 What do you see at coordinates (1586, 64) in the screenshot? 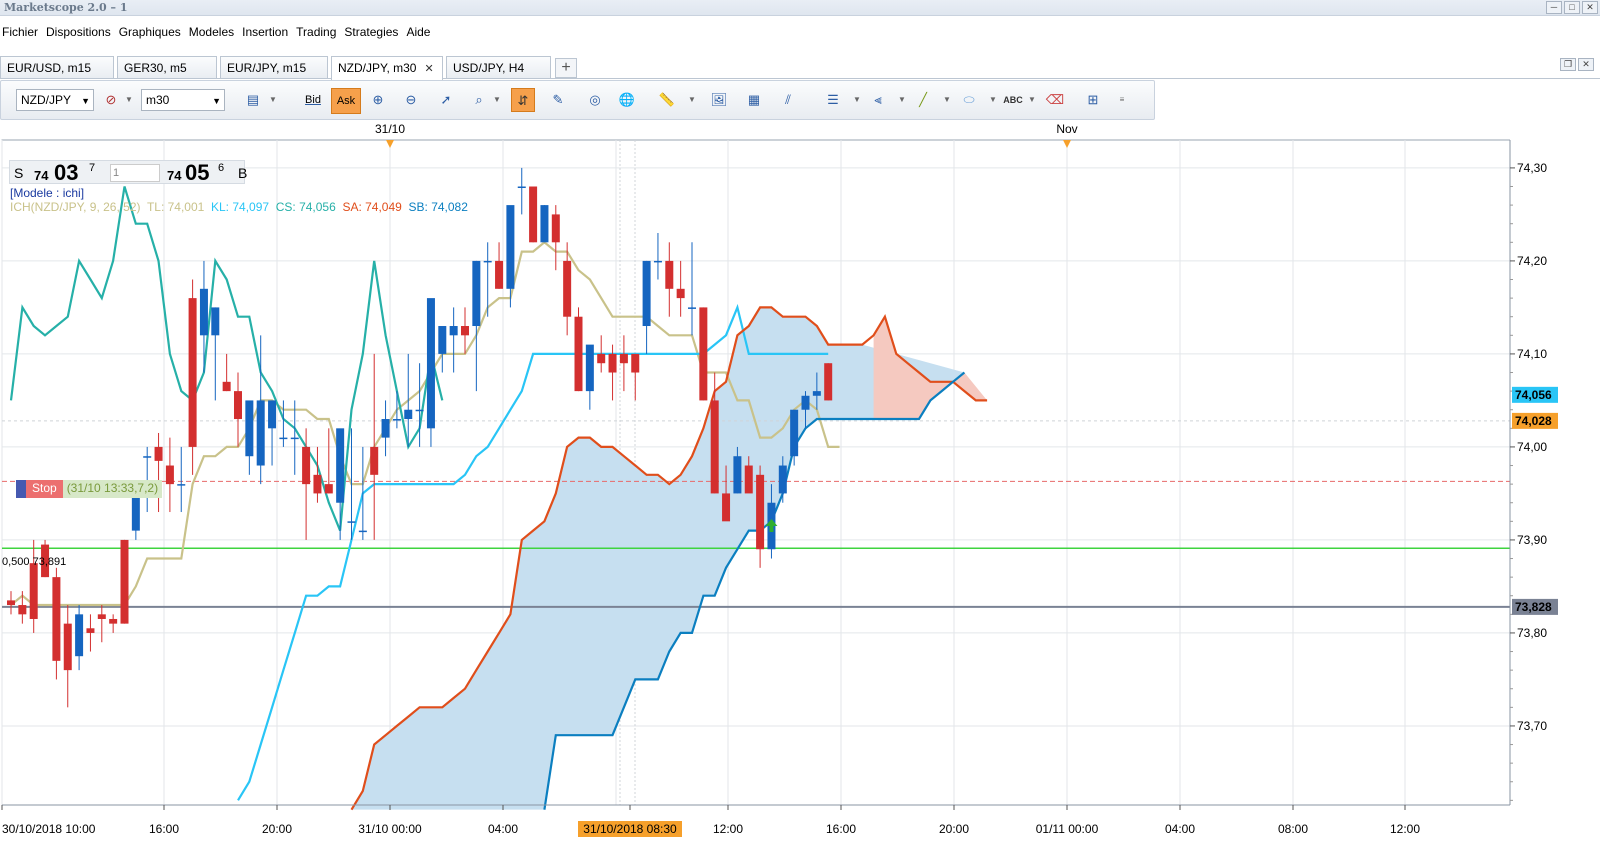
I see `close-chart-icon: ✕` at bounding box center [1586, 64].